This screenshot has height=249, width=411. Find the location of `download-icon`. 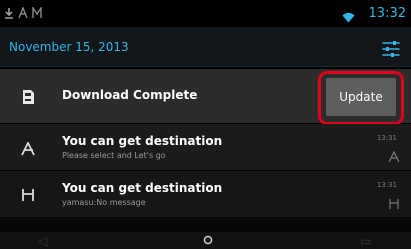

download-icon is located at coordinates (9, 14).